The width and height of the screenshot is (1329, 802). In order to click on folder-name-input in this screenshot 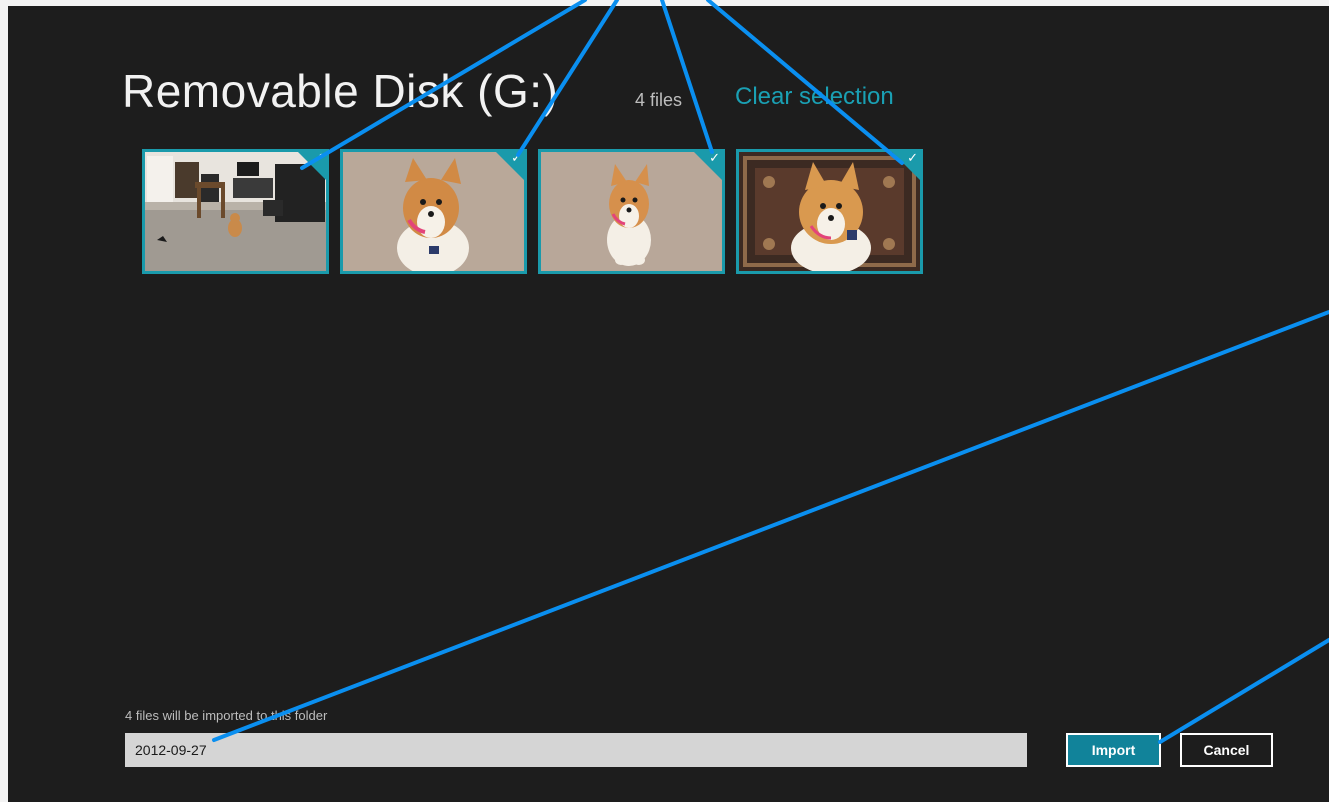, I will do `click(576, 750)`.